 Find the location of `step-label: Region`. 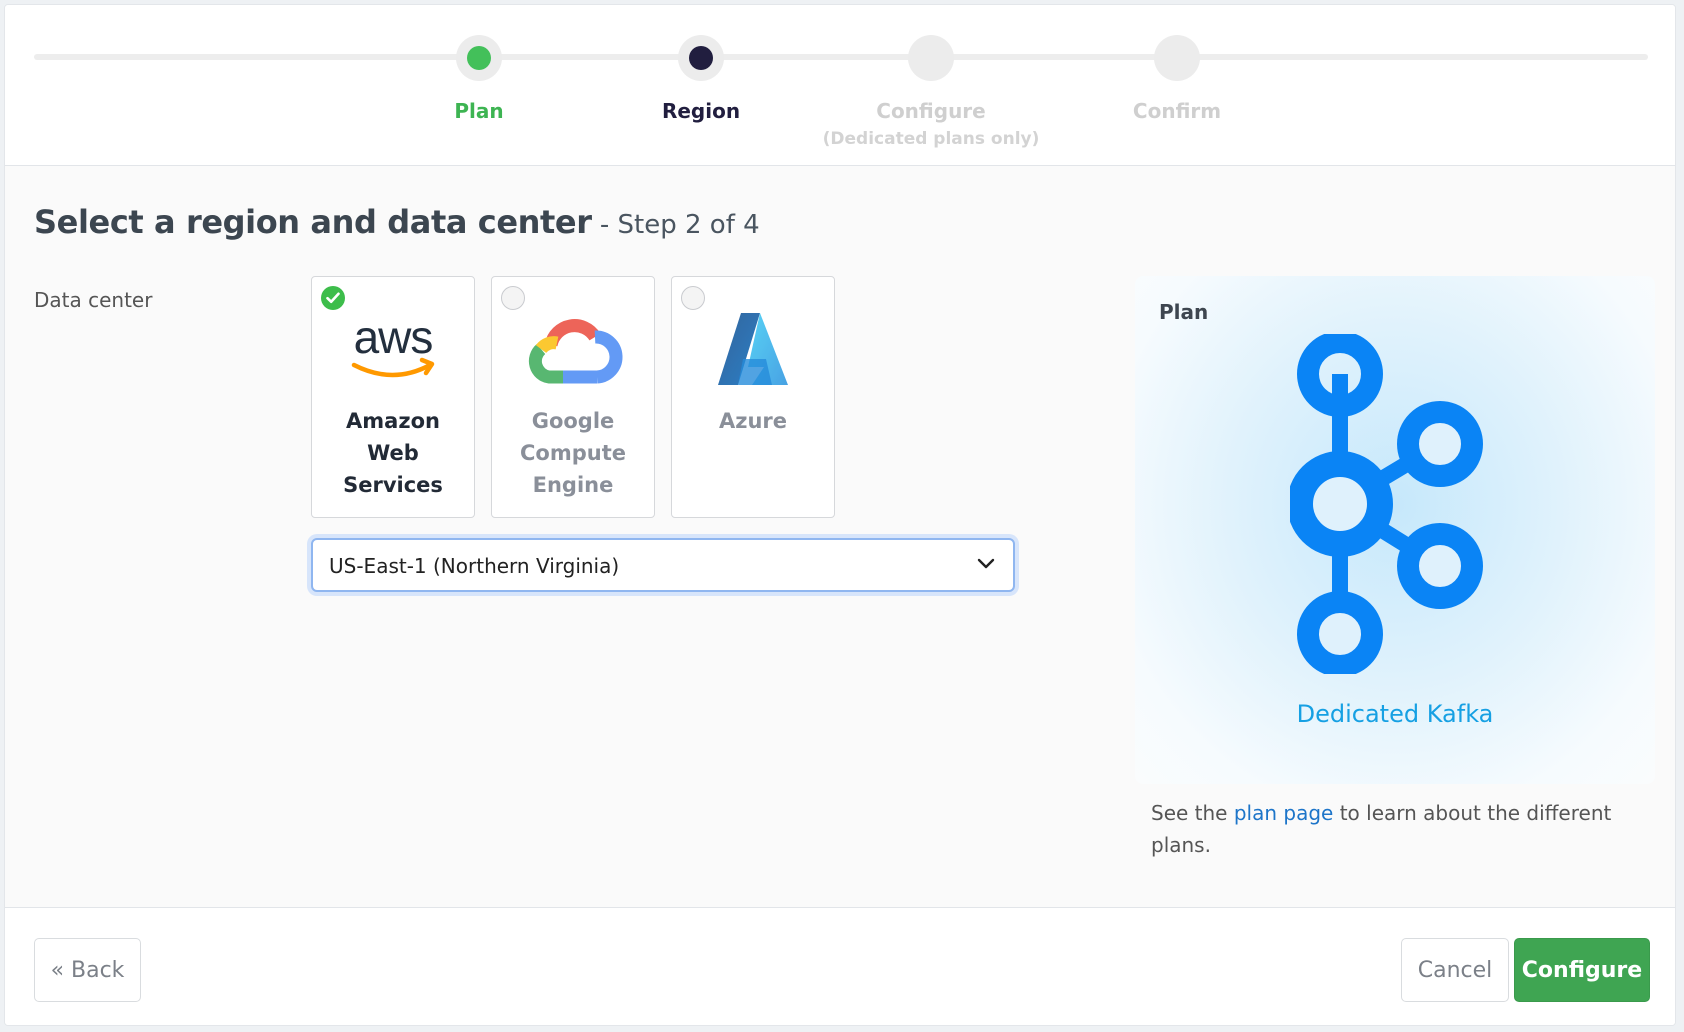

step-label: Region is located at coordinates (701, 111).